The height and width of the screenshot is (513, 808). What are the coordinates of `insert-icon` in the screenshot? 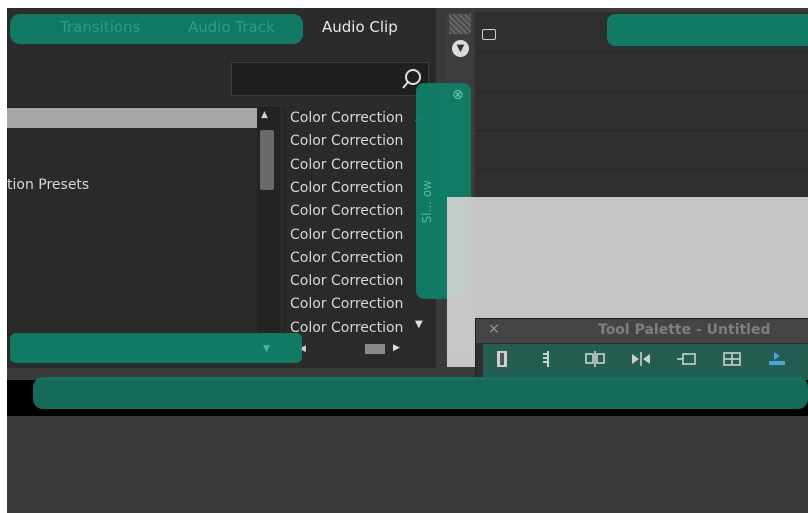 It's located at (686, 359).